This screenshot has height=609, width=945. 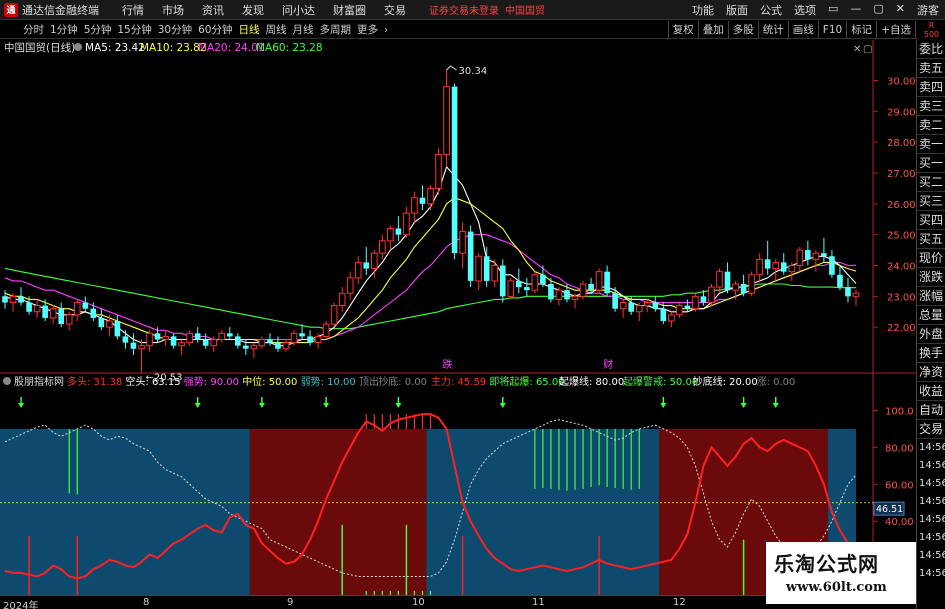 What do you see at coordinates (712, 29) in the screenshot?
I see `overlay-button: 叠加` at bounding box center [712, 29].